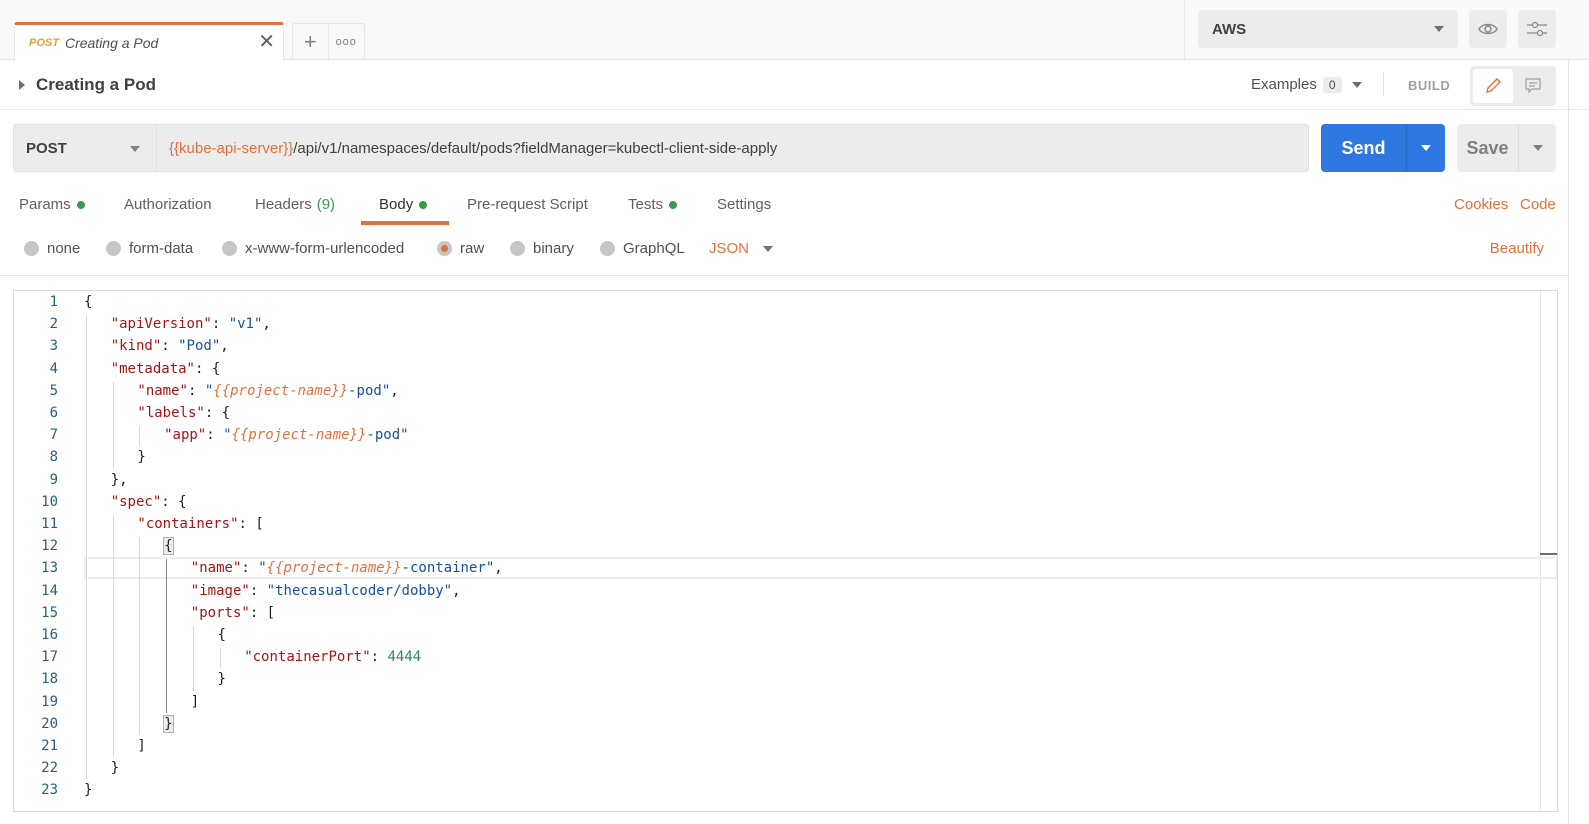  What do you see at coordinates (49, 790) in the screenshot?
I see `line-number: 23` at bounding box center [49, 790].